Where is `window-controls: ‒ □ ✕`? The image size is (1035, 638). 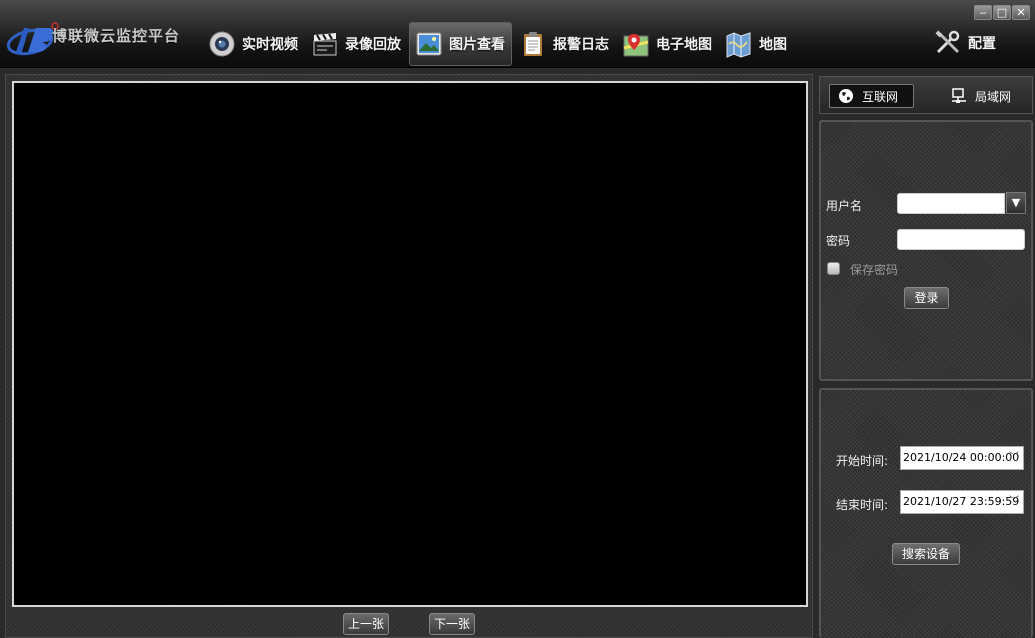 window-controls: ‒ □ ✕ is located at coordinates (1002, 12).